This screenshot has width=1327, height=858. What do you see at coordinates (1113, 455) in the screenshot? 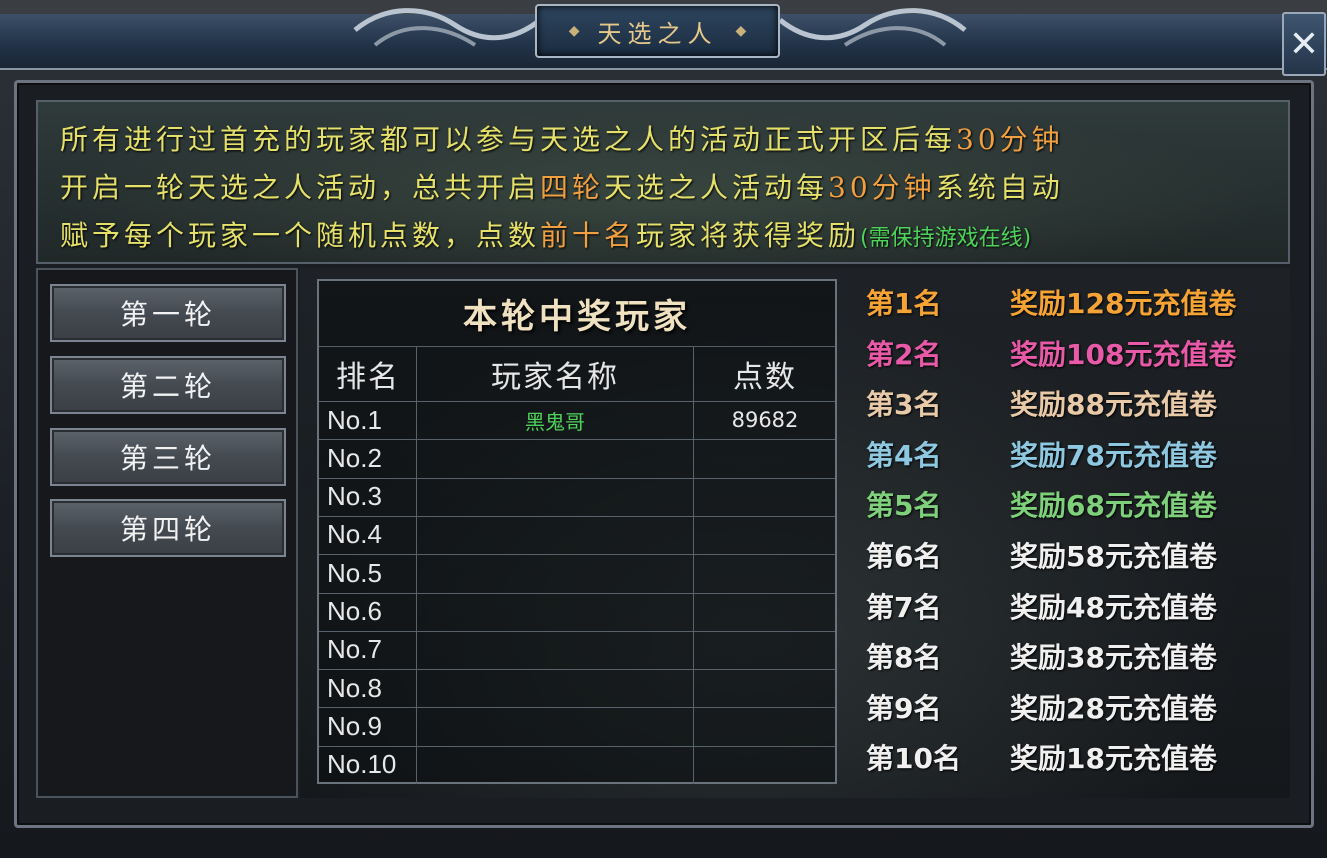
I see `reward-text: 奖励78元充值卷` at bounding box center [1113, 455].